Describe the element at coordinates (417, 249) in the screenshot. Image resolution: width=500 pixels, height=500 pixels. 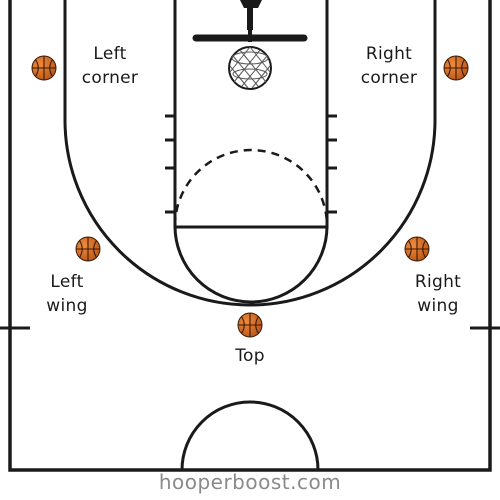
I see `basketball-icon-right-wing` at that location.